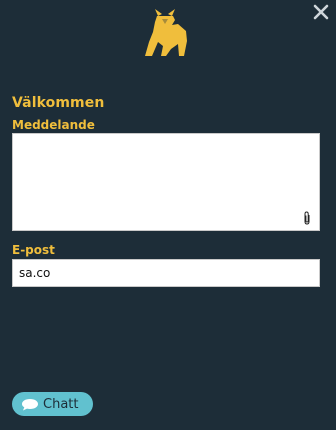  I want to click on welcome-heading: Välkommen, so click(58, 103).